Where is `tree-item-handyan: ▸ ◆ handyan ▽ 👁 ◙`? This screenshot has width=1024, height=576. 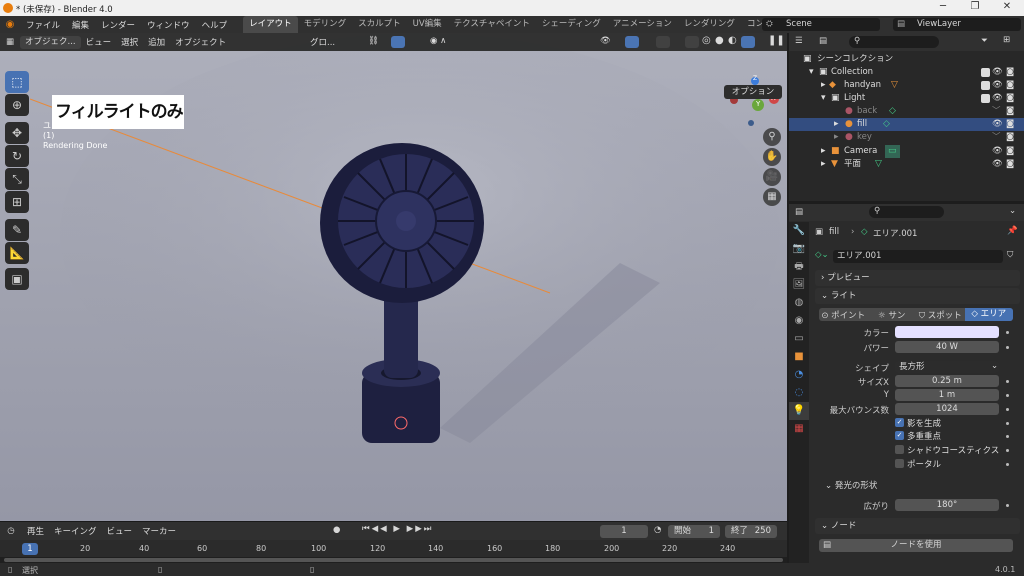
tree-item-handyan: ▸ ◆ handyan ▽ 👁 ◙ is located at coordinates (906, 85).